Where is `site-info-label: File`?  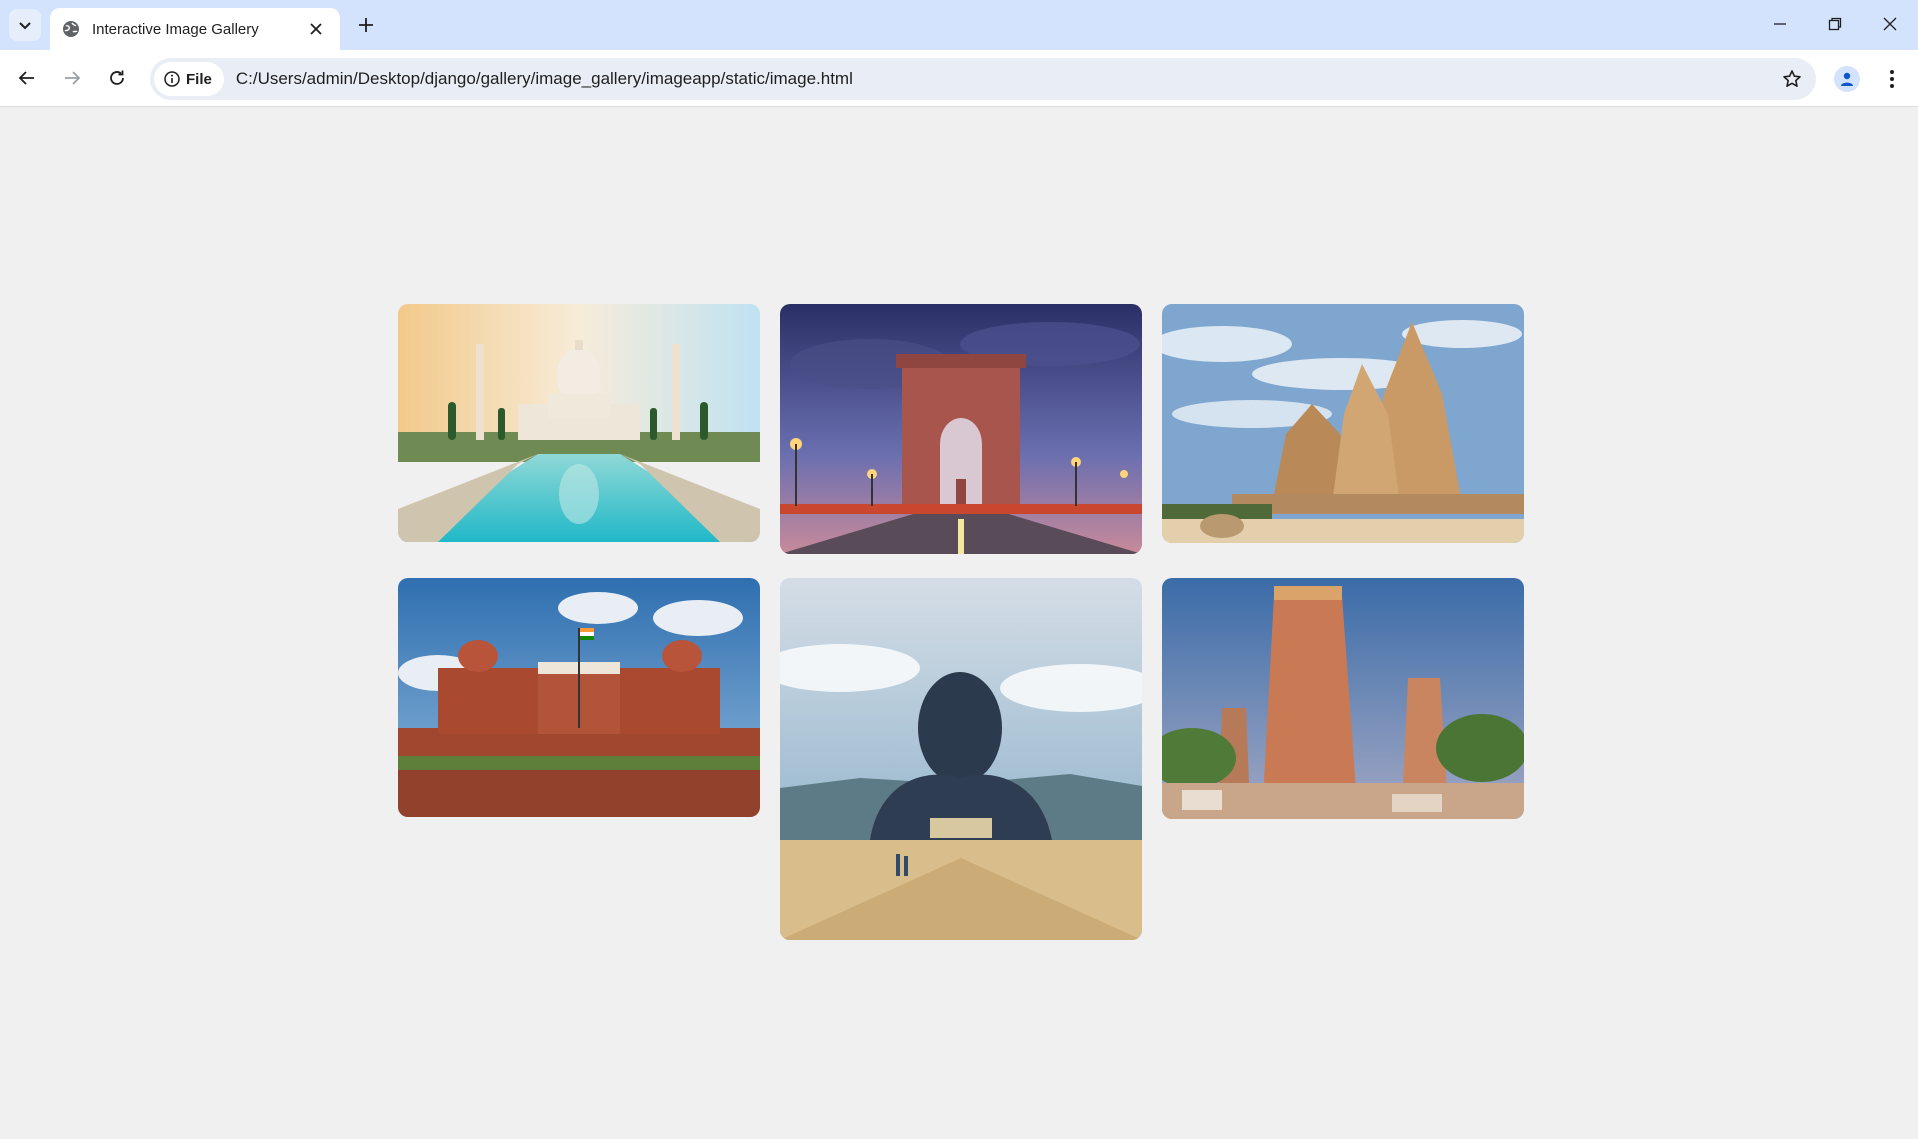
site-info-label: File is located at coordinates (199, 79).